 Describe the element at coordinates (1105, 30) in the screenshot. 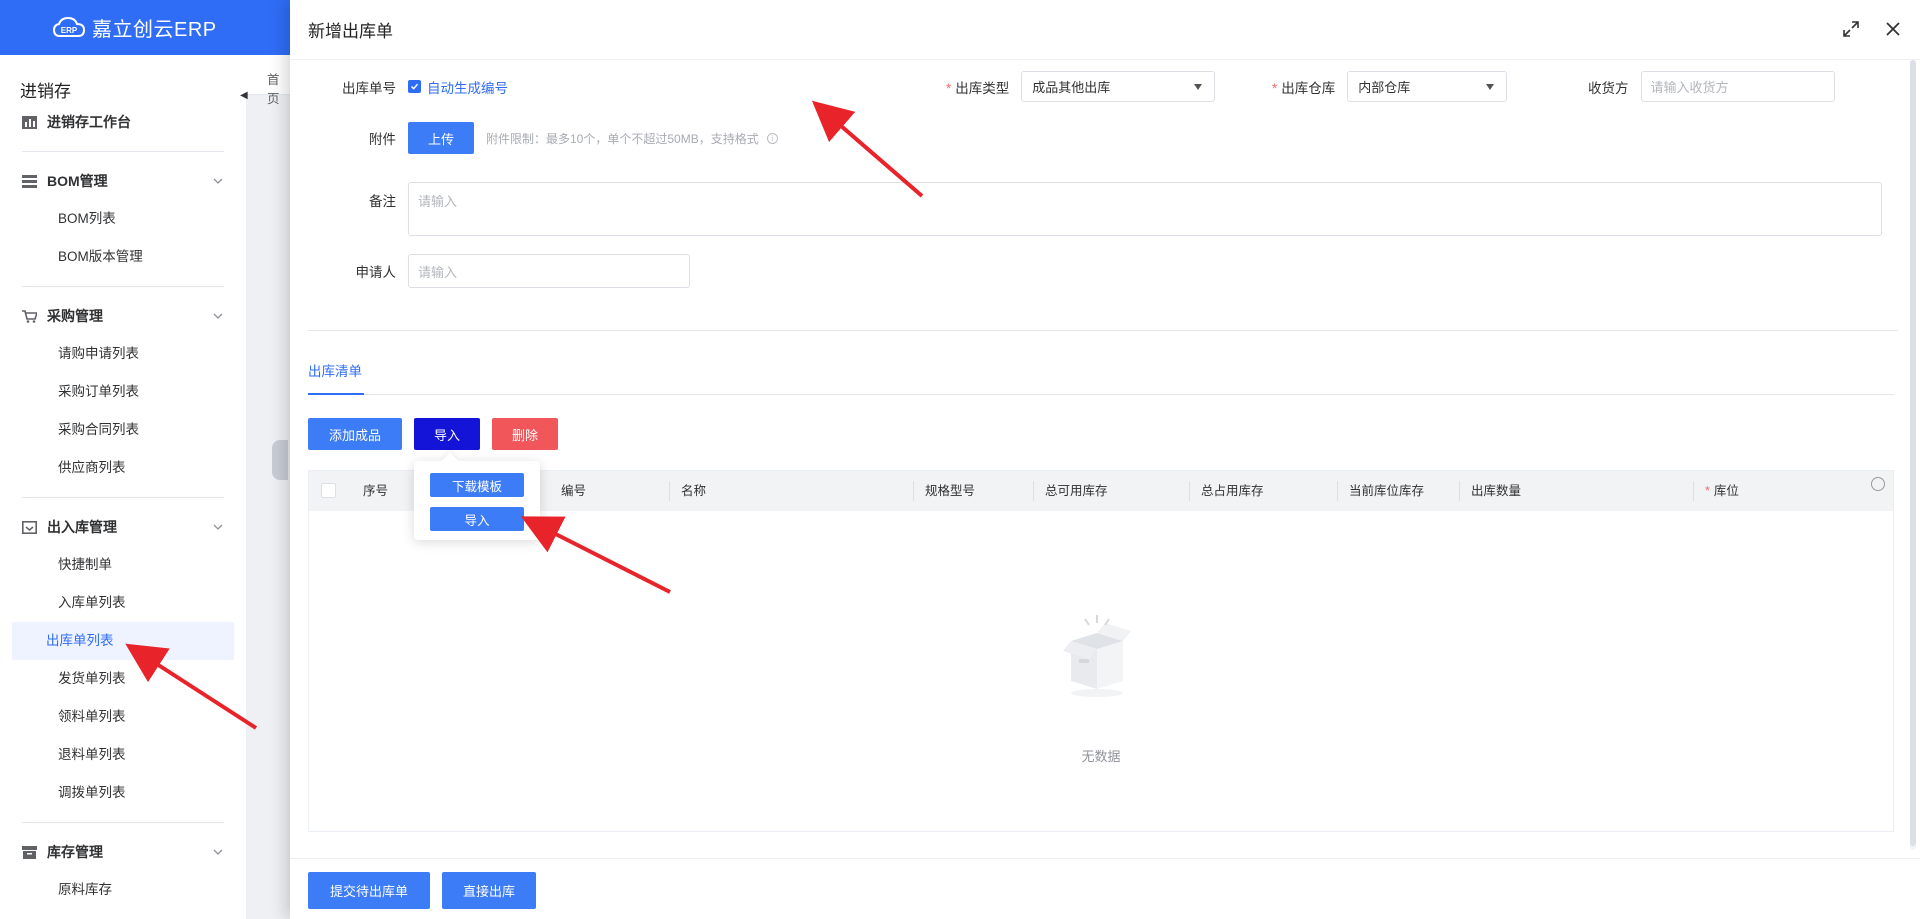

I see `dialog-header: 新增出库单` at that location.